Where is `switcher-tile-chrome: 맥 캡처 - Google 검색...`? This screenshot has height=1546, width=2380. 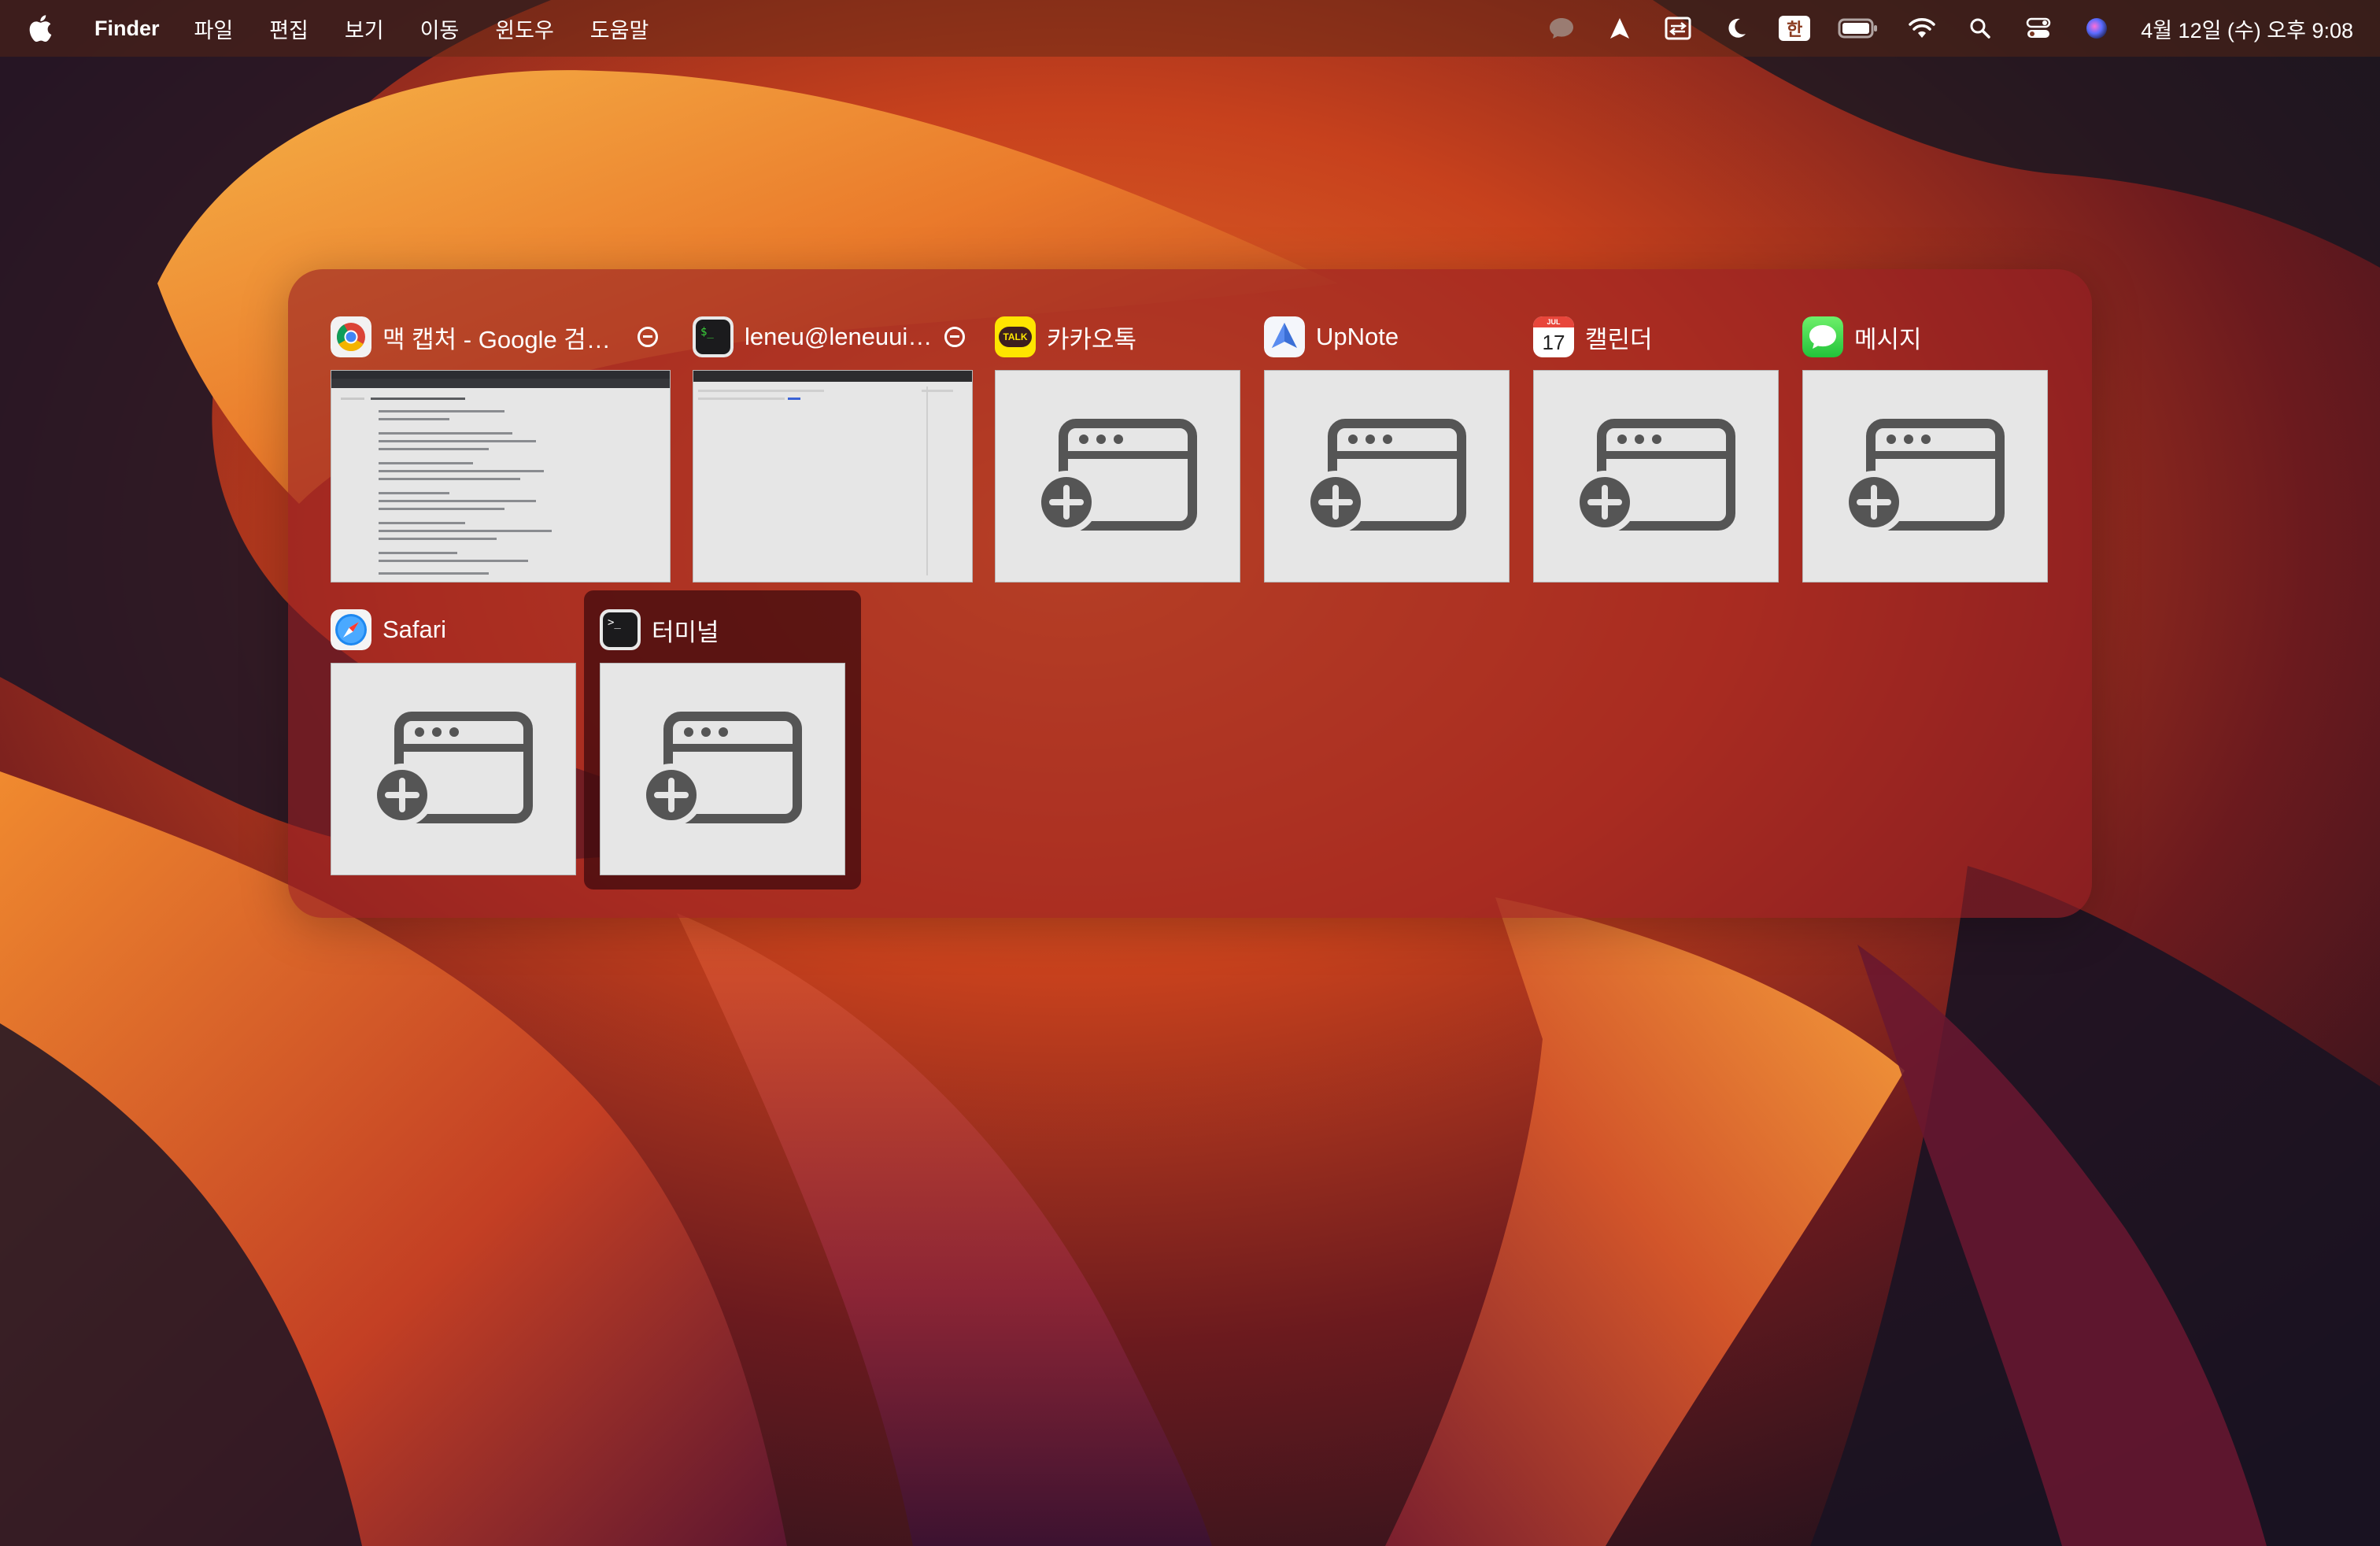 switcher-tile-chrome: 맥 캡처 - Google 검색... is located at coordinates (501, 448).